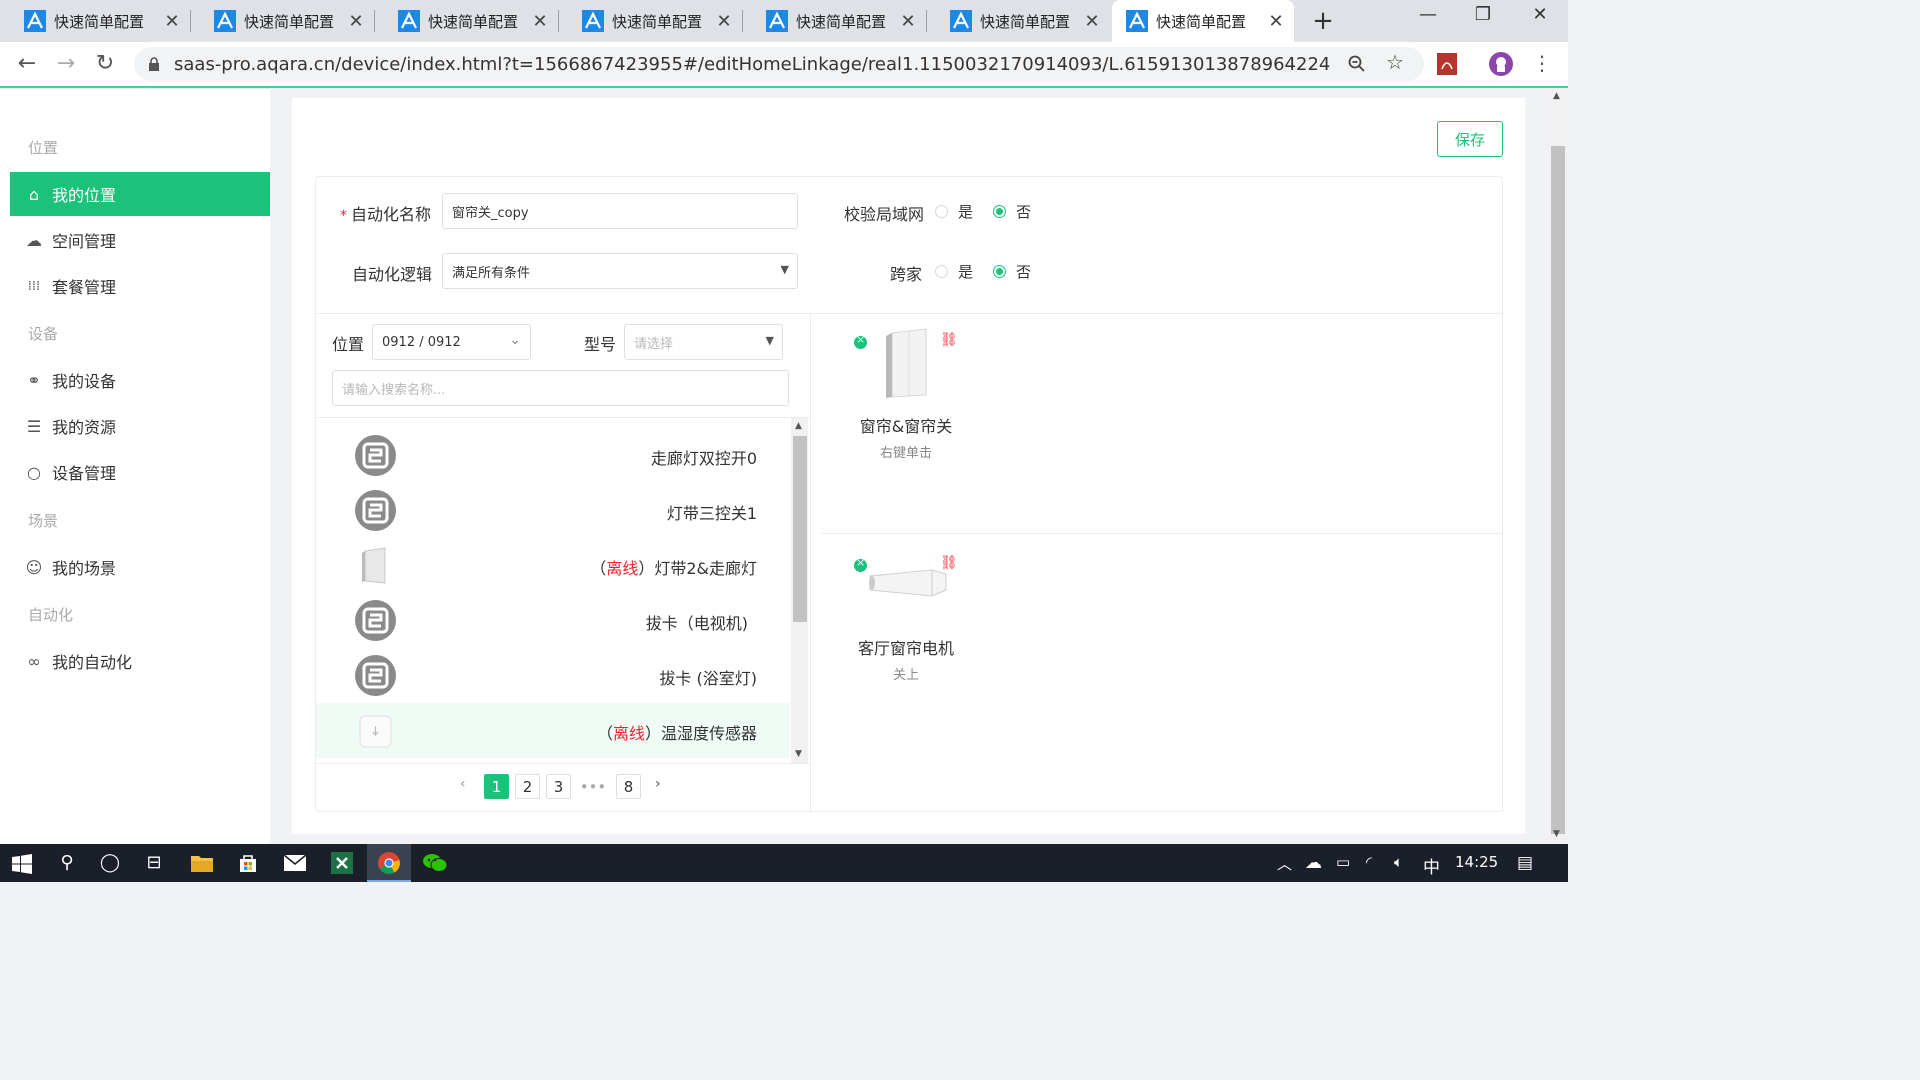 This screenshot has width=1920, height=1080. Describe the element at coordinates (628, 786) in the screenshot. I see `page-button: 8` at that location.